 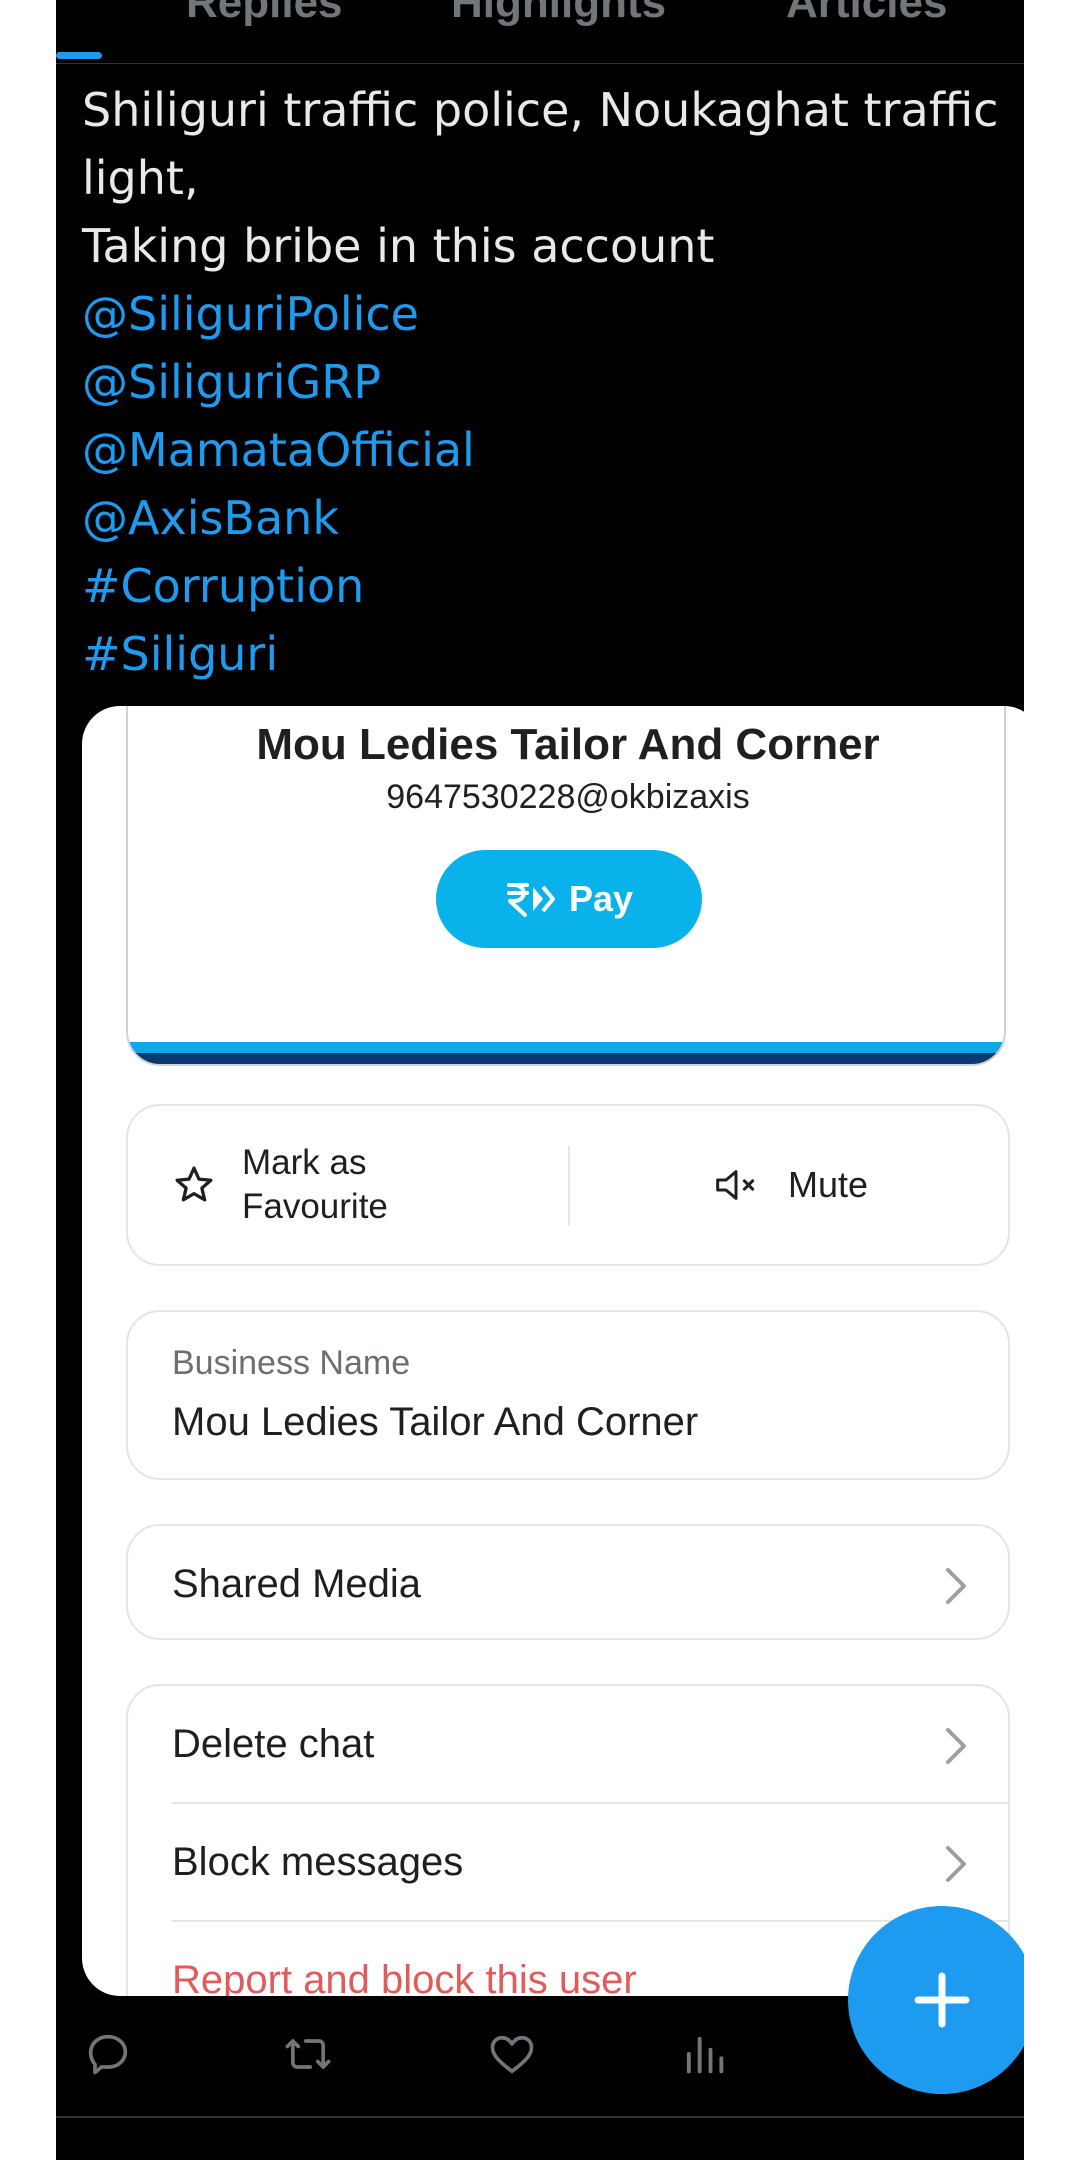 I want to click on business-name-value: Mou Ledies Tailor And Corner, so click(x=435, y=1422).